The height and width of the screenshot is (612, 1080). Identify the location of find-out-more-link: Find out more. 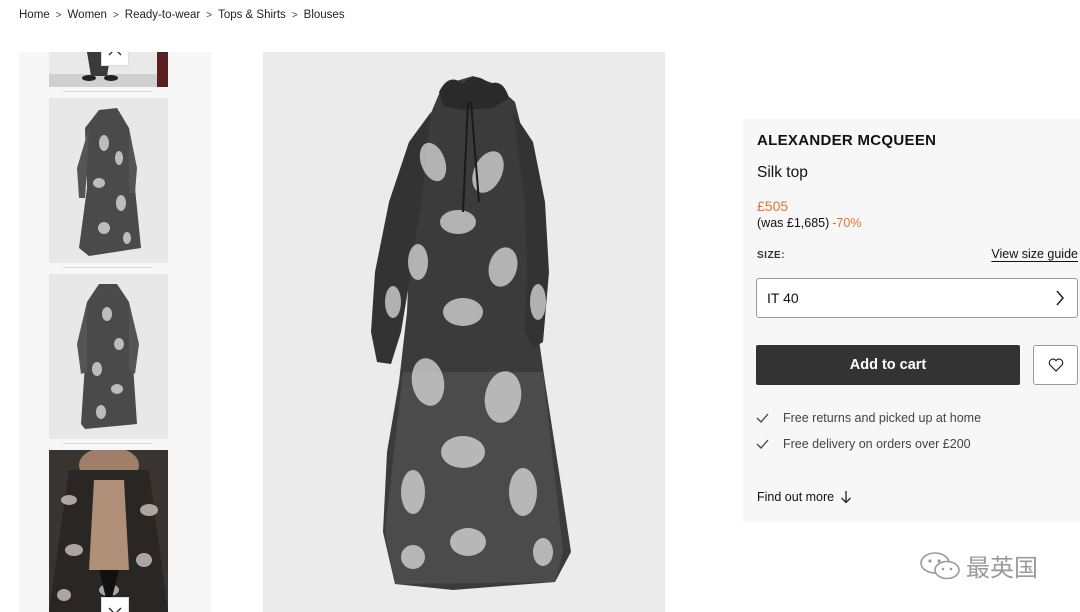
(804, 497).